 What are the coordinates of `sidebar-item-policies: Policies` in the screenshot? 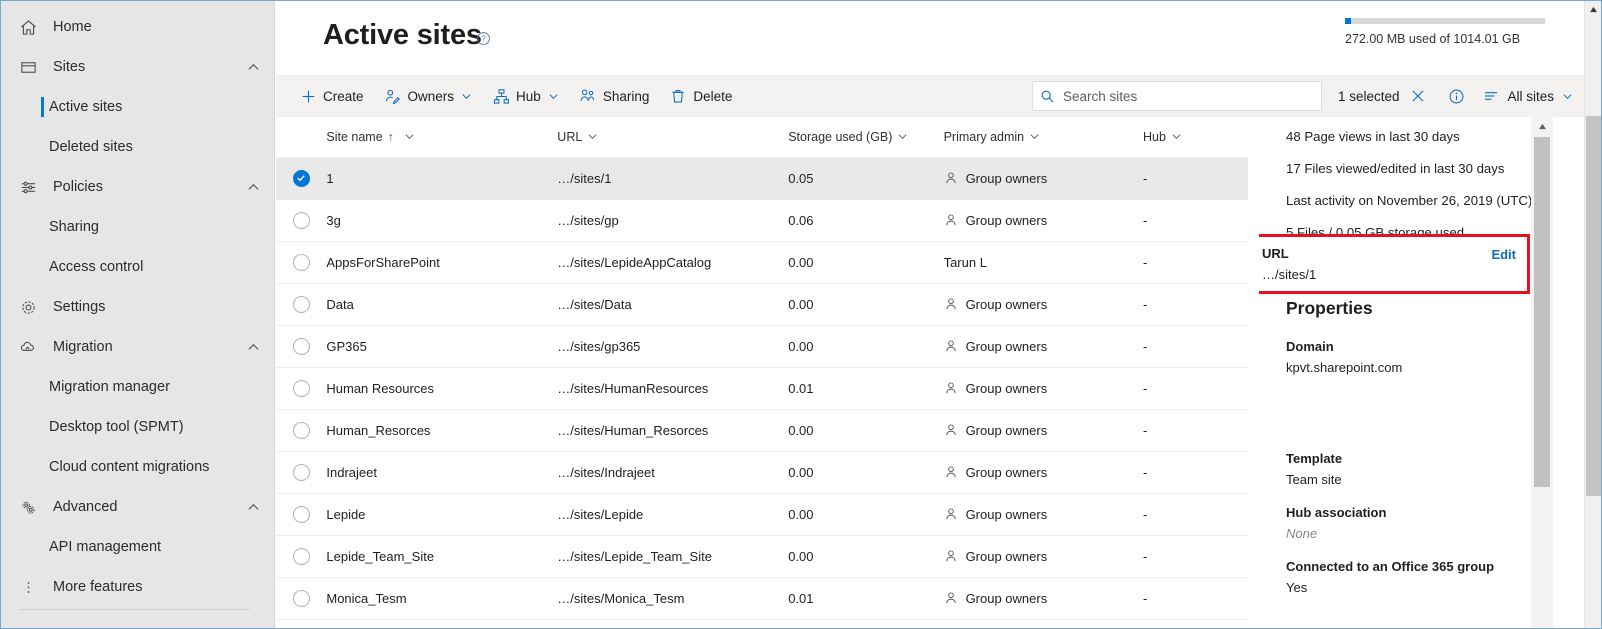 It's located at (137, 187).